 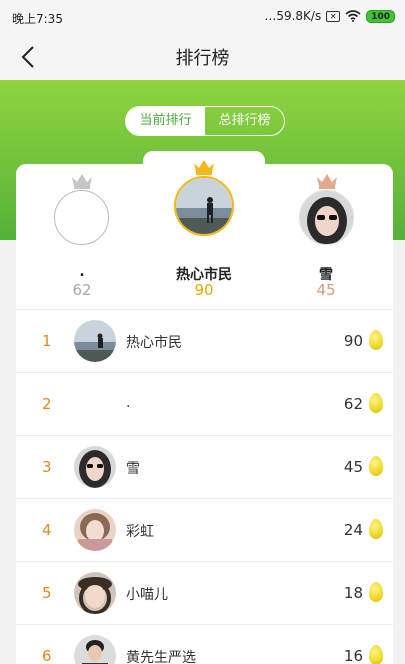 What do you see at coordinates (47, 593) in the screenshot?
I see `rank-number: 5` at bounding box center [47, 593].